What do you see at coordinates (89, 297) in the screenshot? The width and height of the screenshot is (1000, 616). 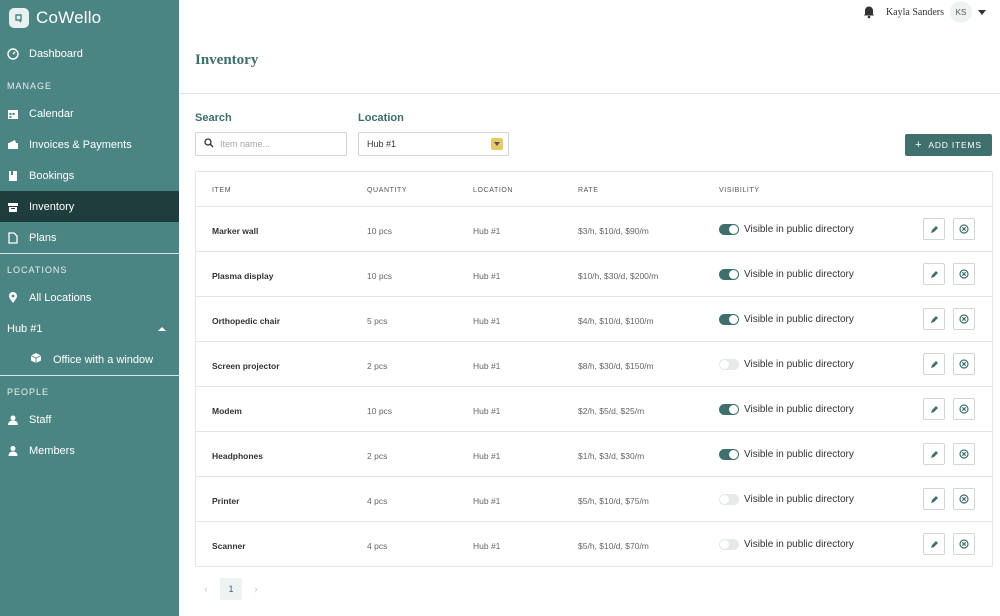 I see `sidebar-item-all-locations: All Locations` at bounding box center [89, 297].